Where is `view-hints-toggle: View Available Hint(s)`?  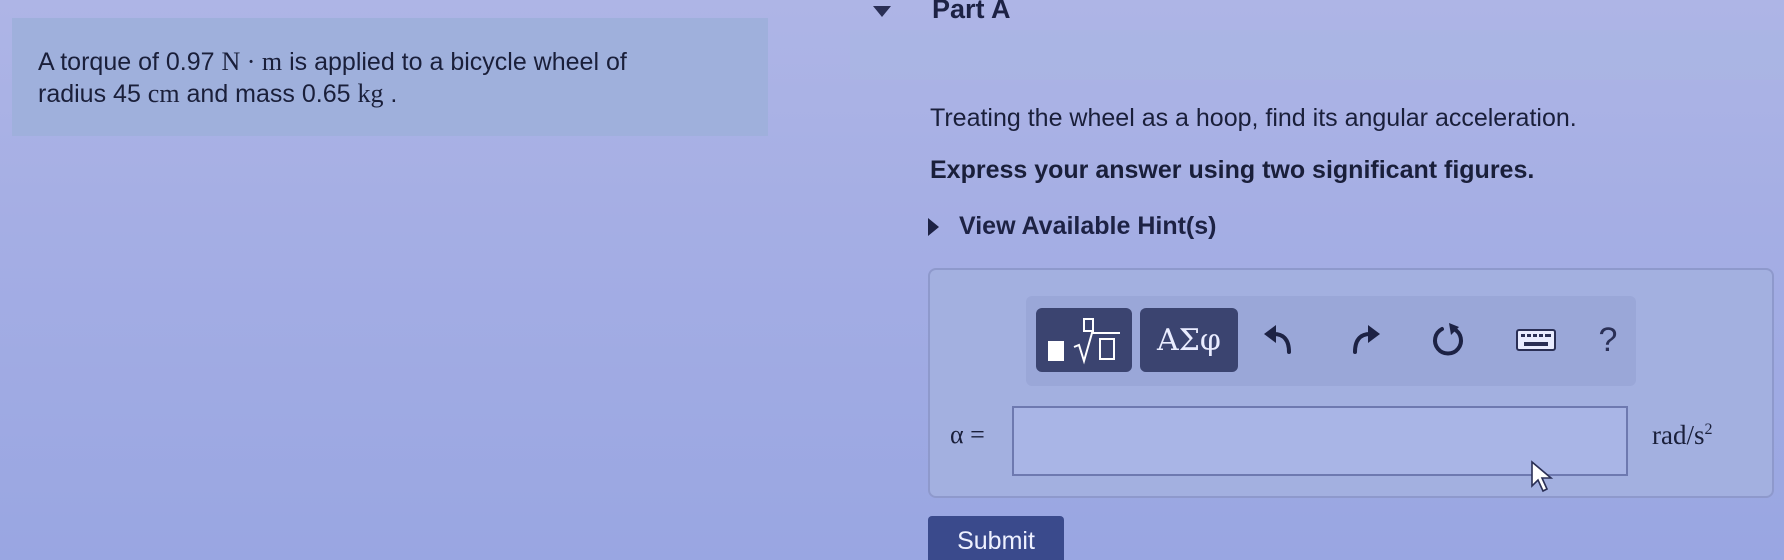
view-hints-toggle: View Available Hint(s) is located at coordinates (1072, 226).